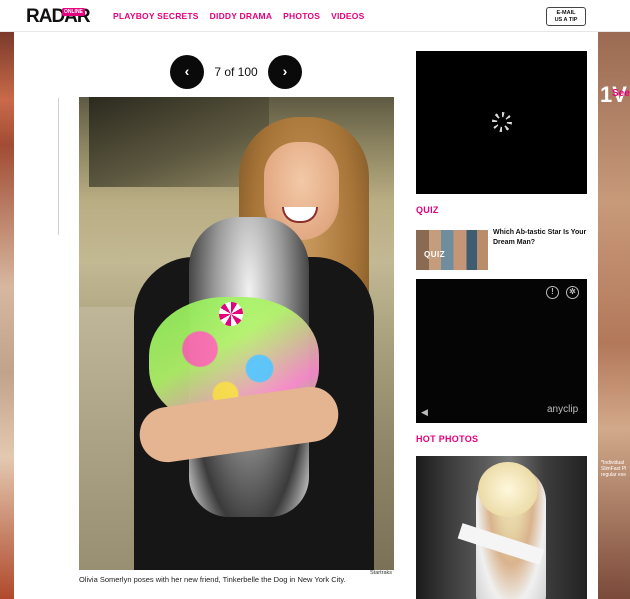 This screenshot has width=630, height=599. Describe the element at coordinates (7, 315) in the screenshot. I see `left-ad-rail` at that location.